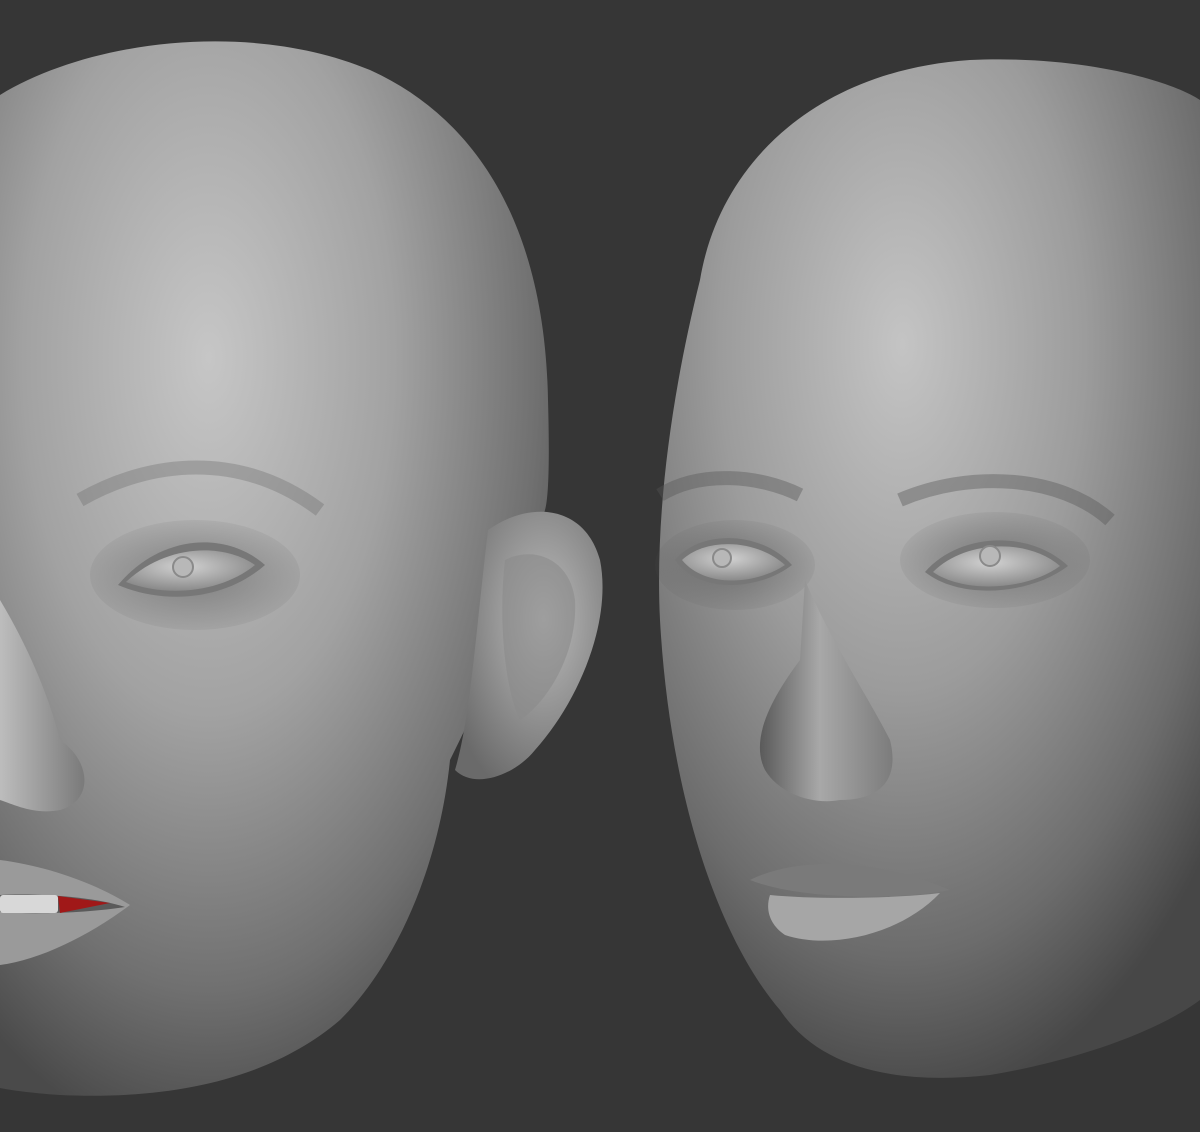 The image size is (1200, 1132). I want to click on left-head-teeth, so click(29, 904).